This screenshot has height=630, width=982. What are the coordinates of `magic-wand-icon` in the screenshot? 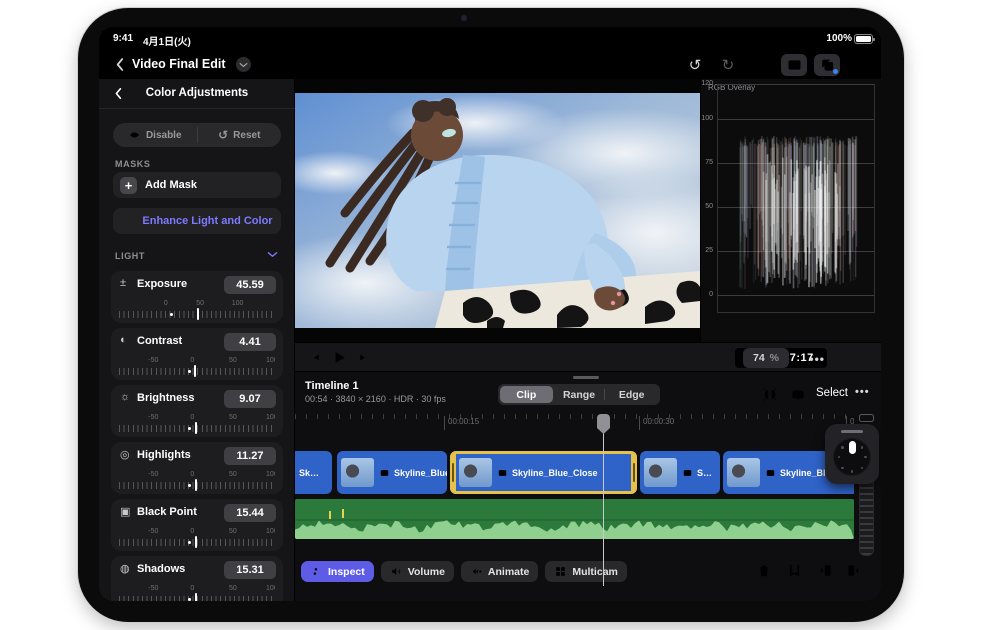 It's located at (128, 221).